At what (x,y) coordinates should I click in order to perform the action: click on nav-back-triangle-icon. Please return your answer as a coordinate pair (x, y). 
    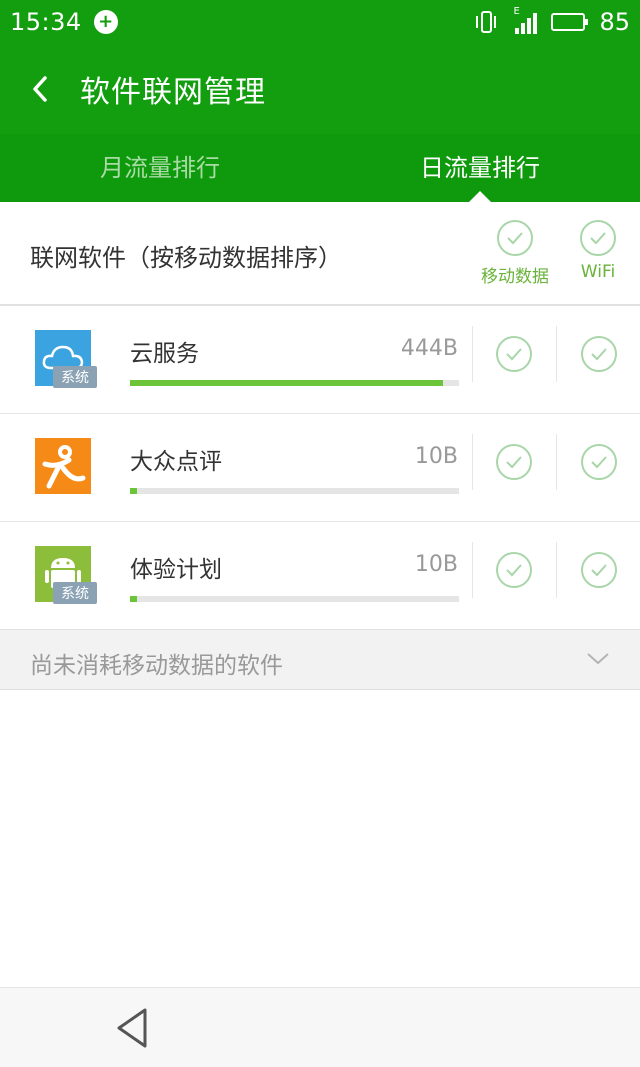
    Looking at the image, I should click on (135, 1028).